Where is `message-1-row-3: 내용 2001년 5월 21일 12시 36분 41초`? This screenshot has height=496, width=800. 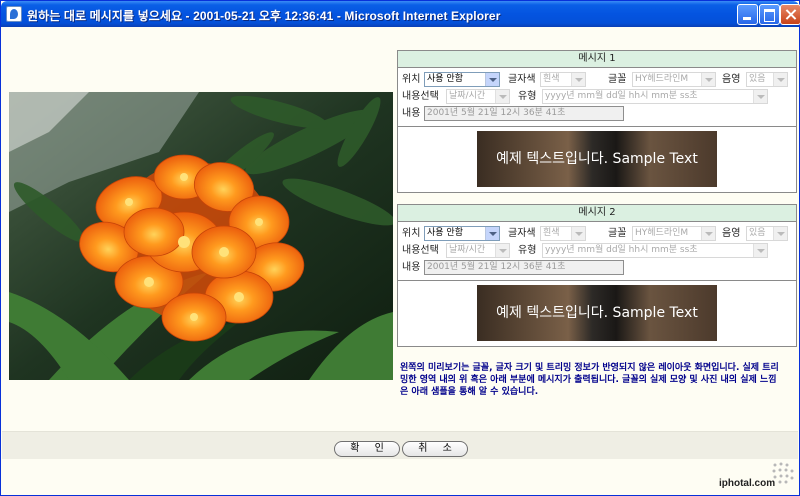
message-1-row-3: 내용 2001년 5월 21일 12시 36분 41초 is located at coordinates (598, 114).